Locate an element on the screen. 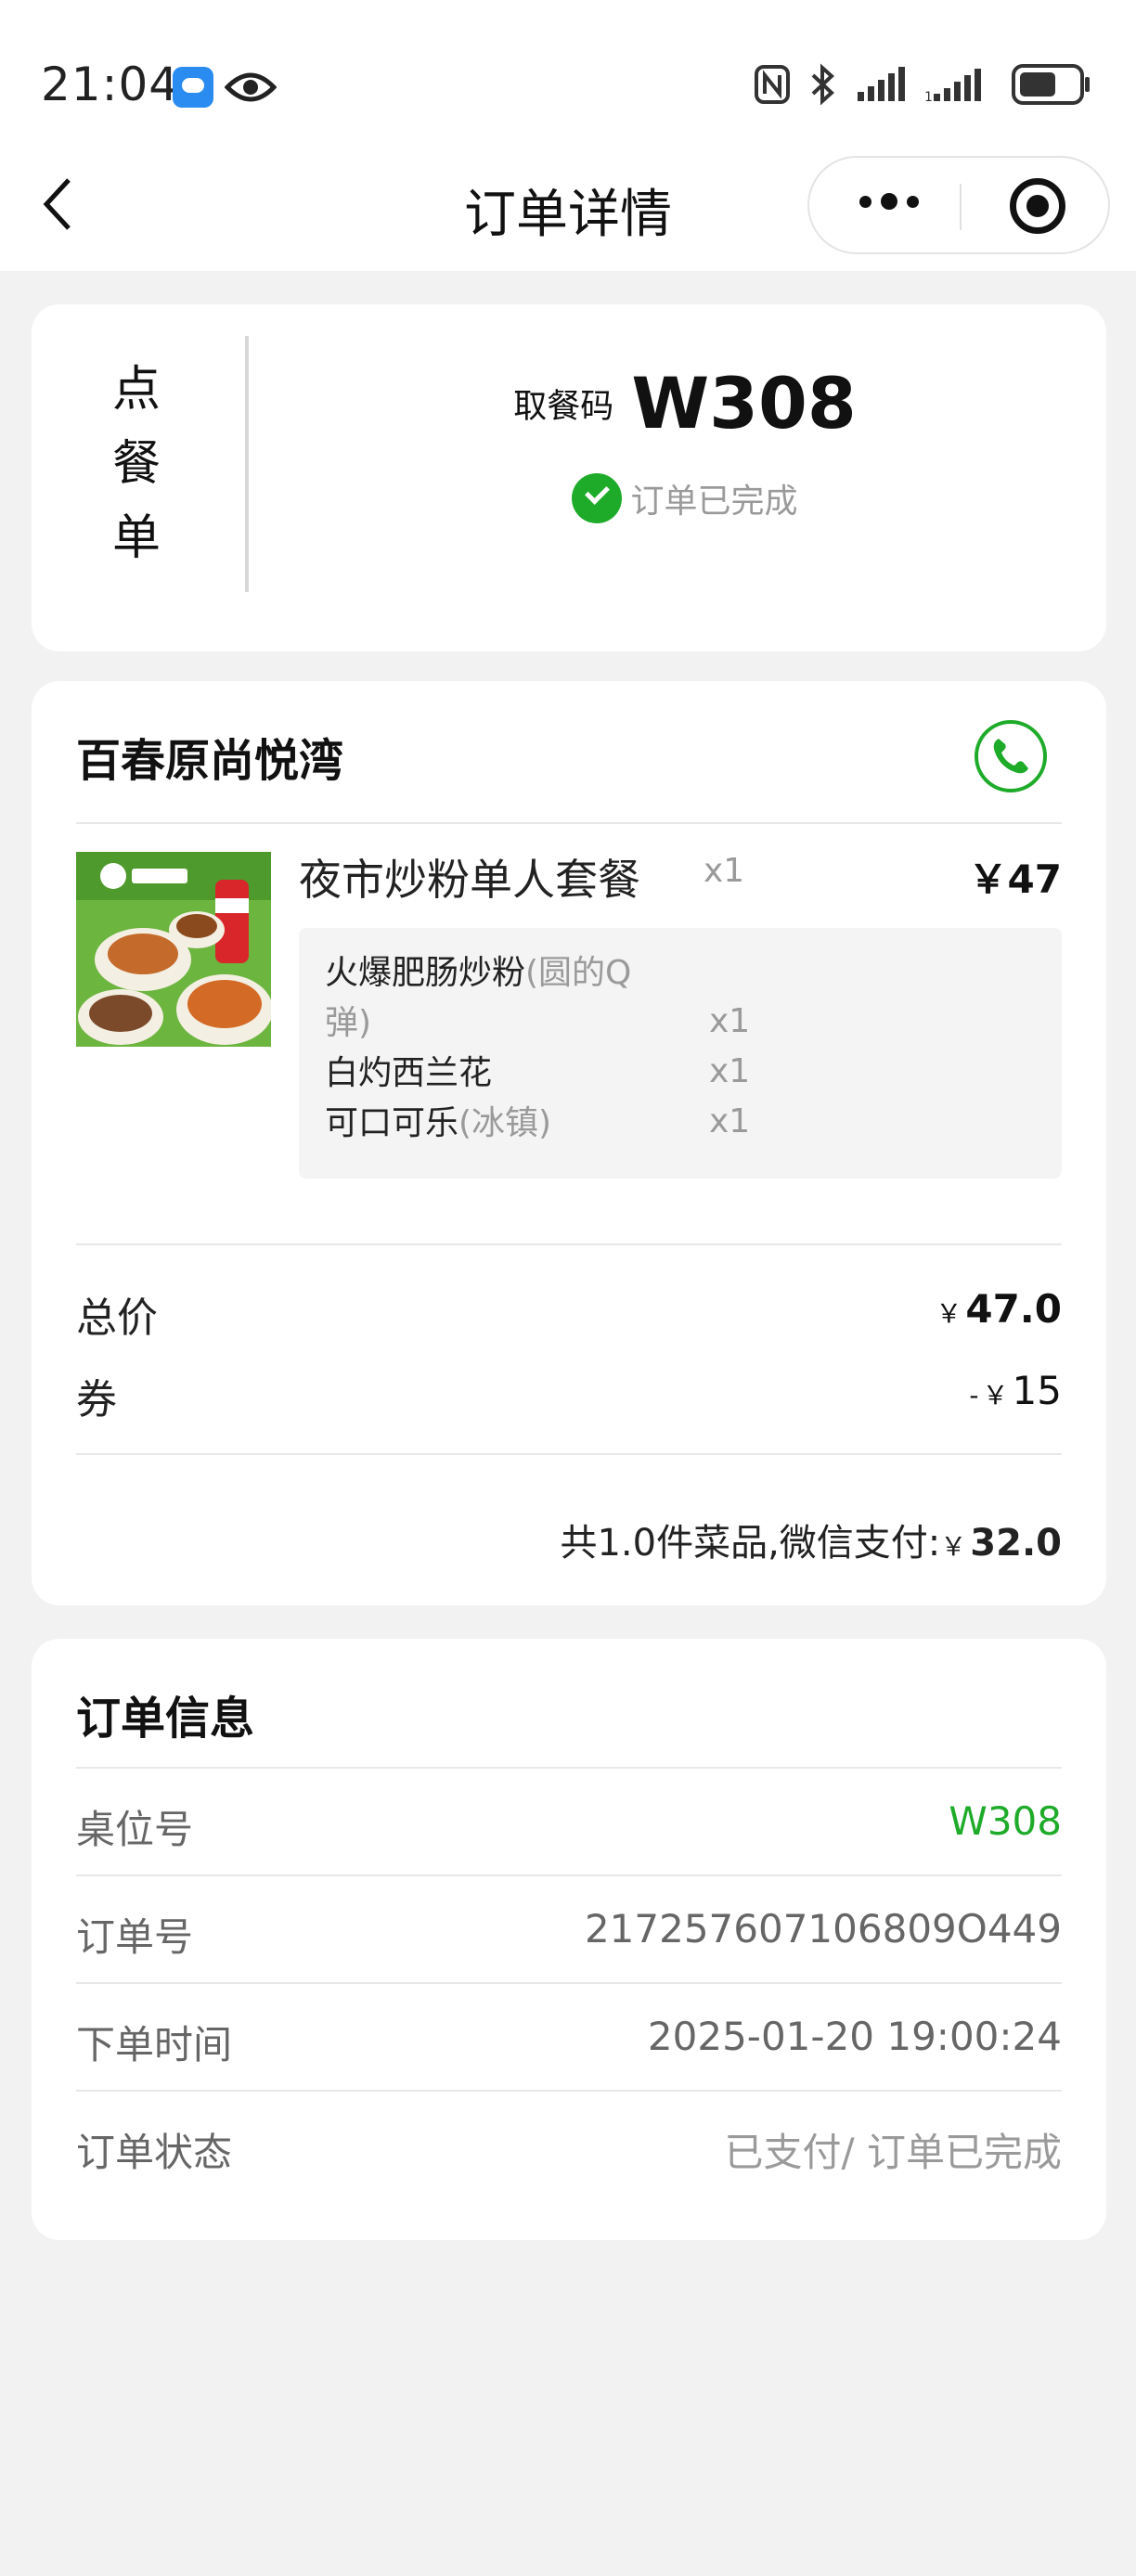 This screenshot has width=1136, height=2576. status-icons: 1 is located at coordinates (922, 85).